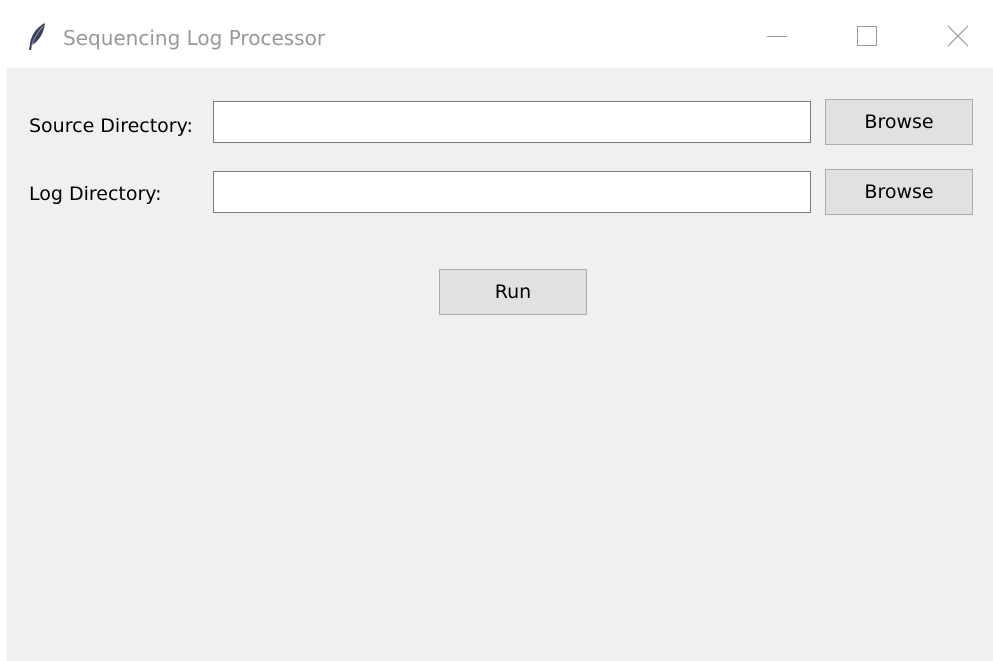 This screenshot has height=661, width=993. I want to click on maximize-button, so click(867, 36).